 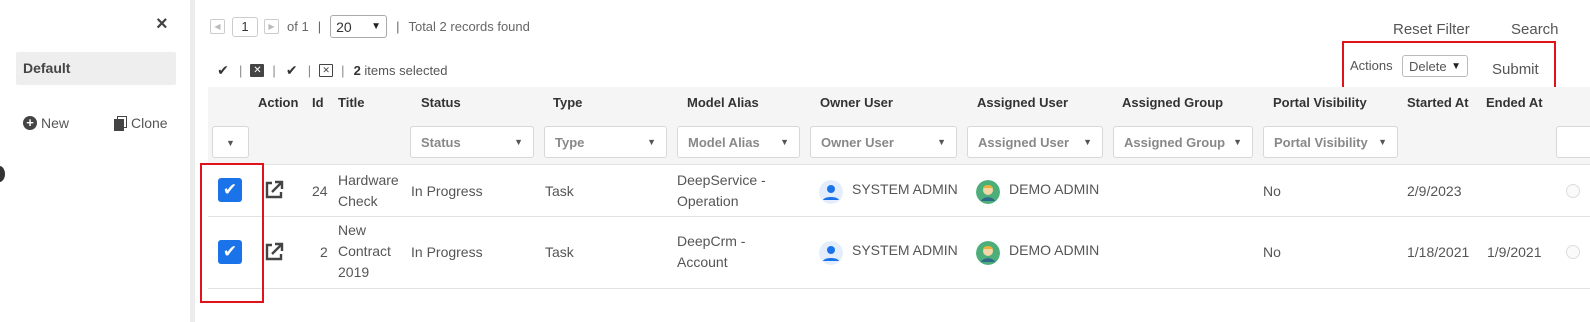 What do you see at coordinates (230, 142) in the screenshot?
I see `selection-filter: ▼` at bounding box center [230, 142].